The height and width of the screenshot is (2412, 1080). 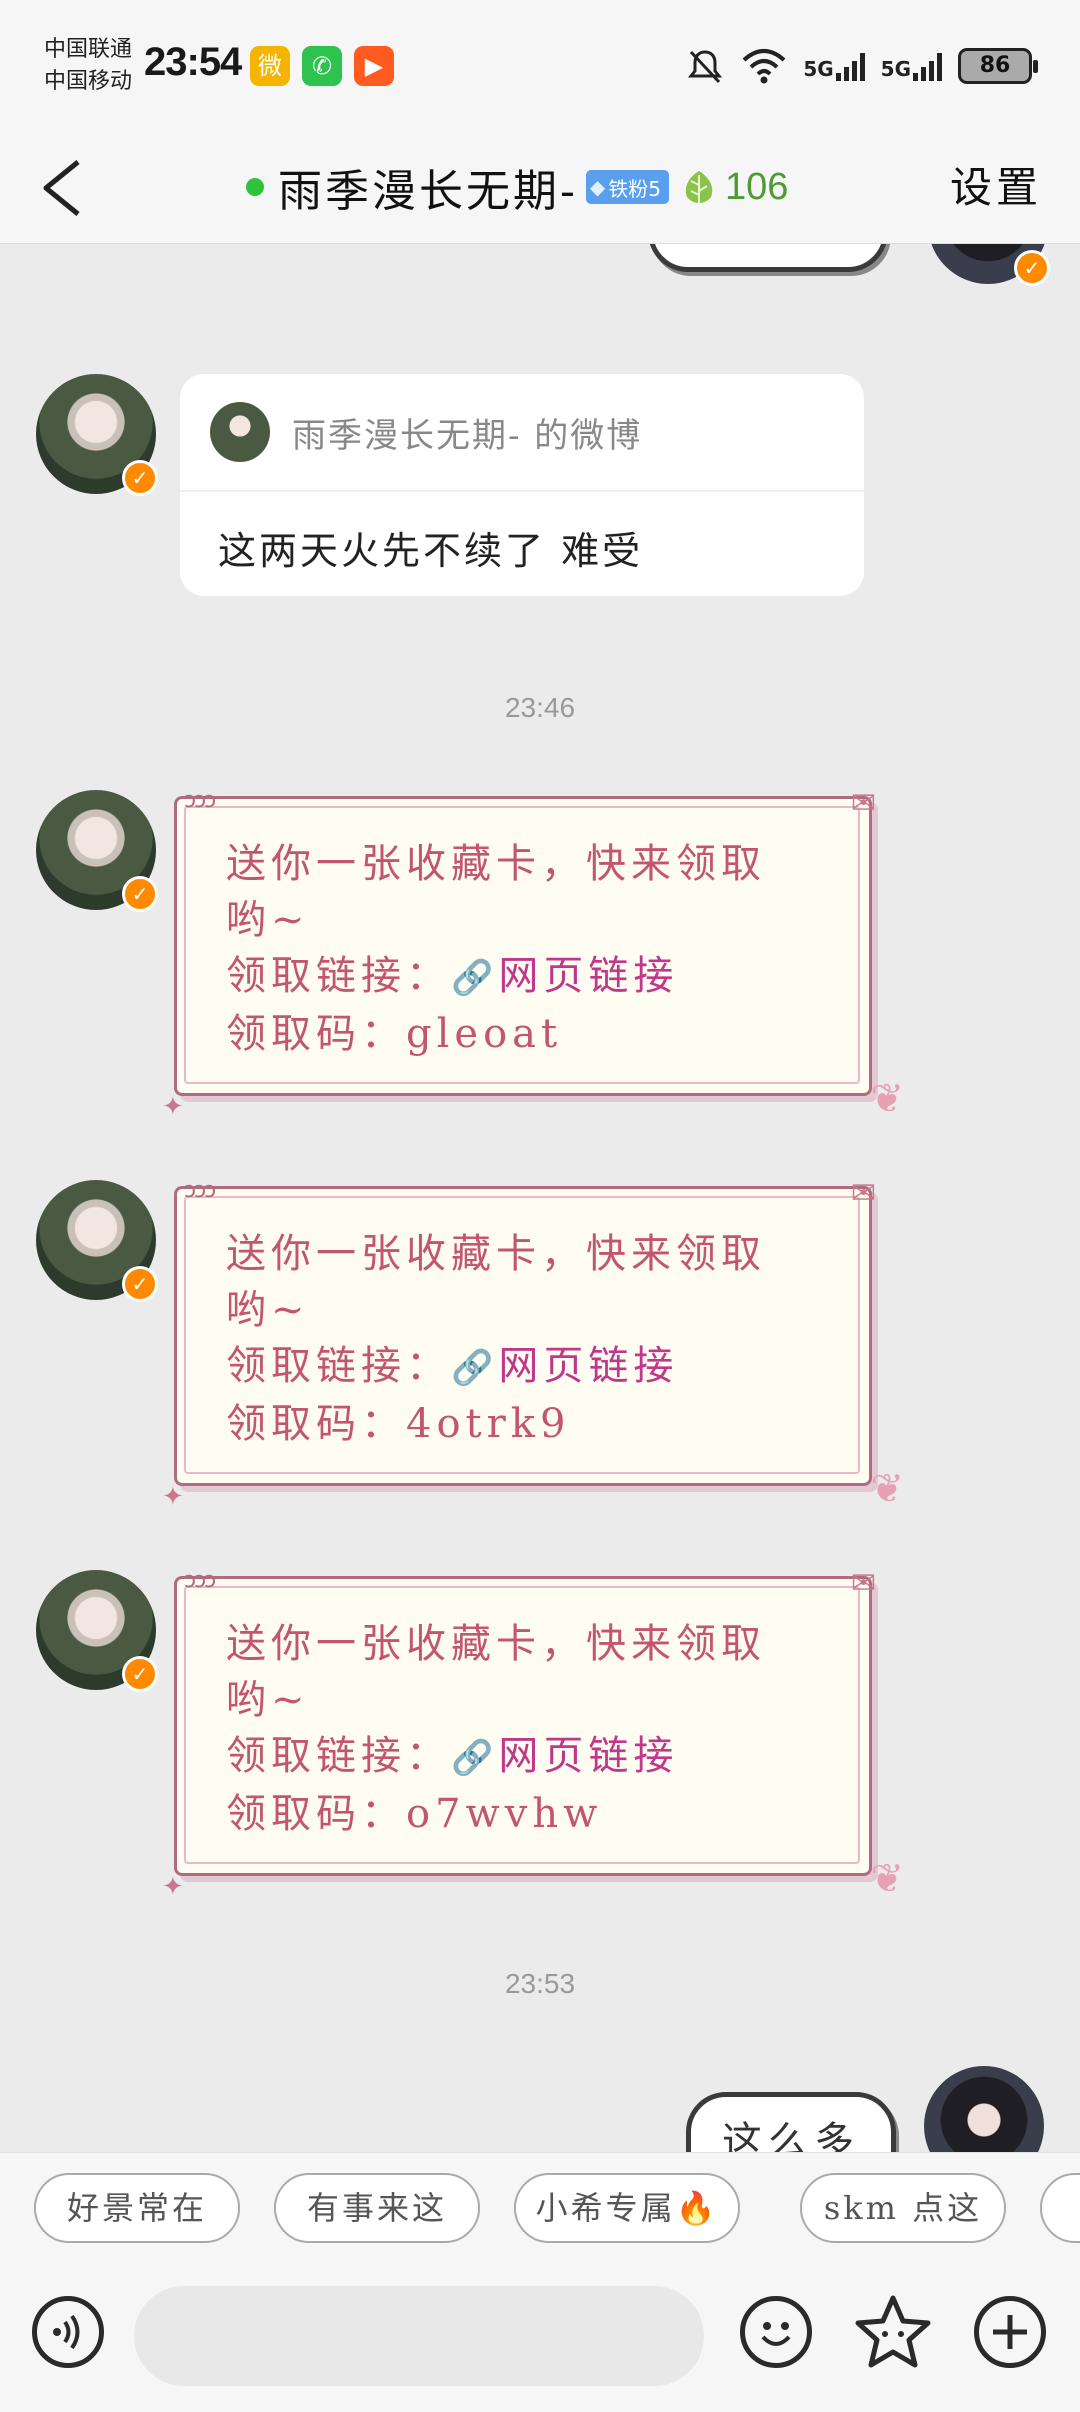 What do you see at coordinates (757, 186) in the screenshot?
I see `intimacy-score: 106` at bounding box center [757, 186].